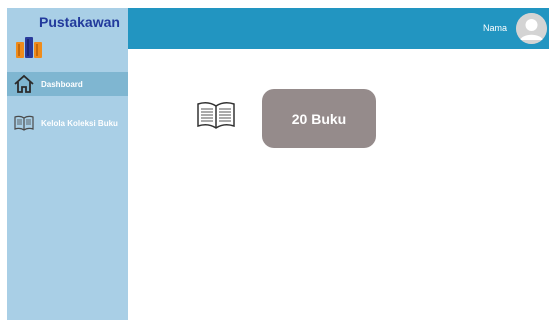 This screenshot has width=559, height=321. Describe the element at coordinates (24, 83) in the screenshot. I see `home-icon` at that location.